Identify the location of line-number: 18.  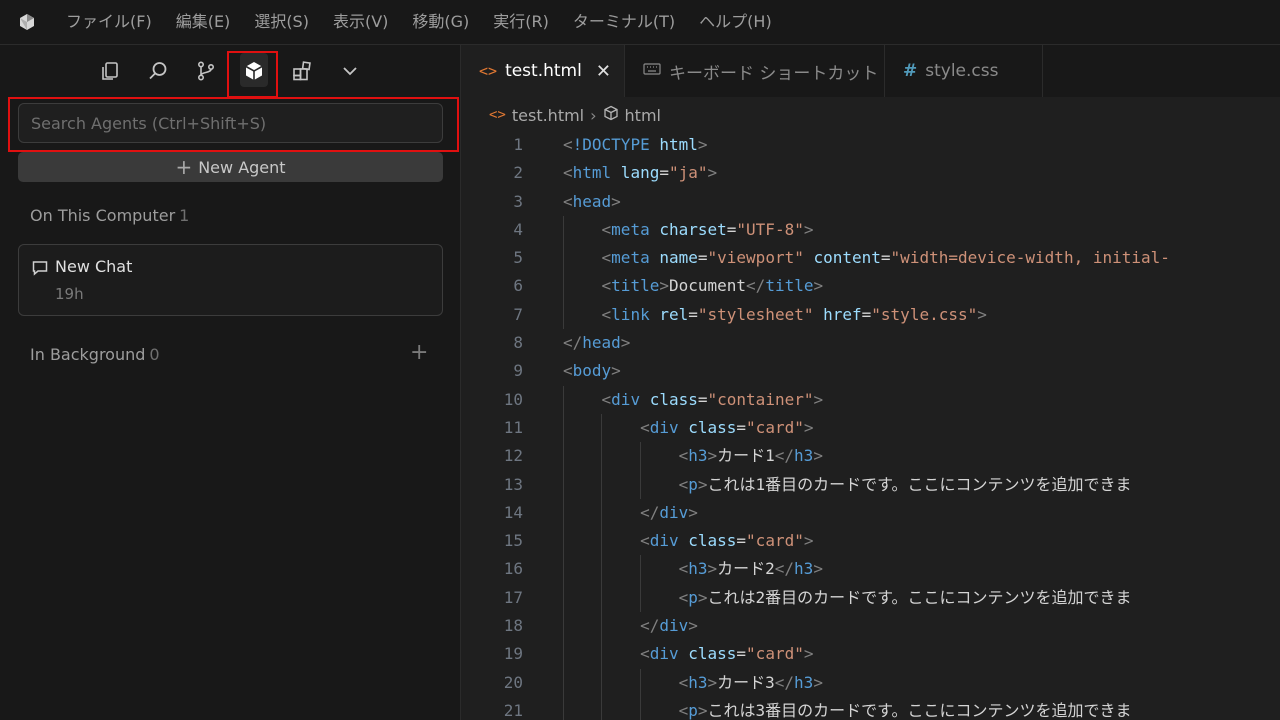
(513, 626).